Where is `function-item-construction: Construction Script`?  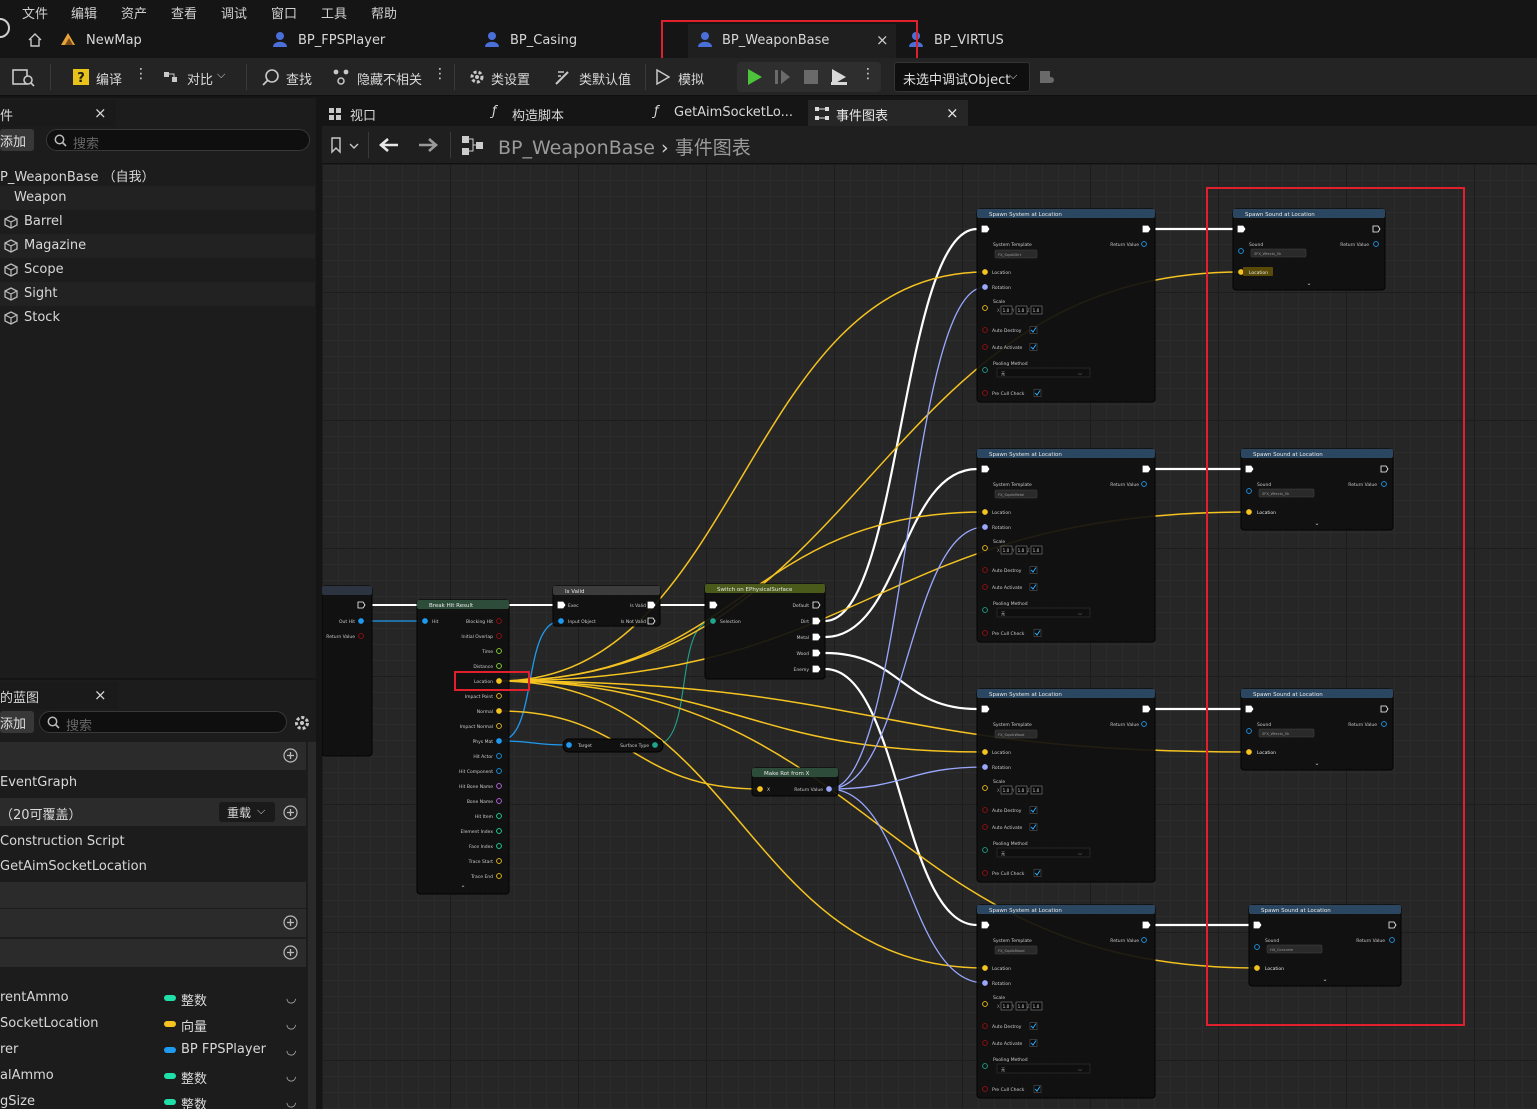
function-item-construction: Construction Script is located at coordinates (153, 842).